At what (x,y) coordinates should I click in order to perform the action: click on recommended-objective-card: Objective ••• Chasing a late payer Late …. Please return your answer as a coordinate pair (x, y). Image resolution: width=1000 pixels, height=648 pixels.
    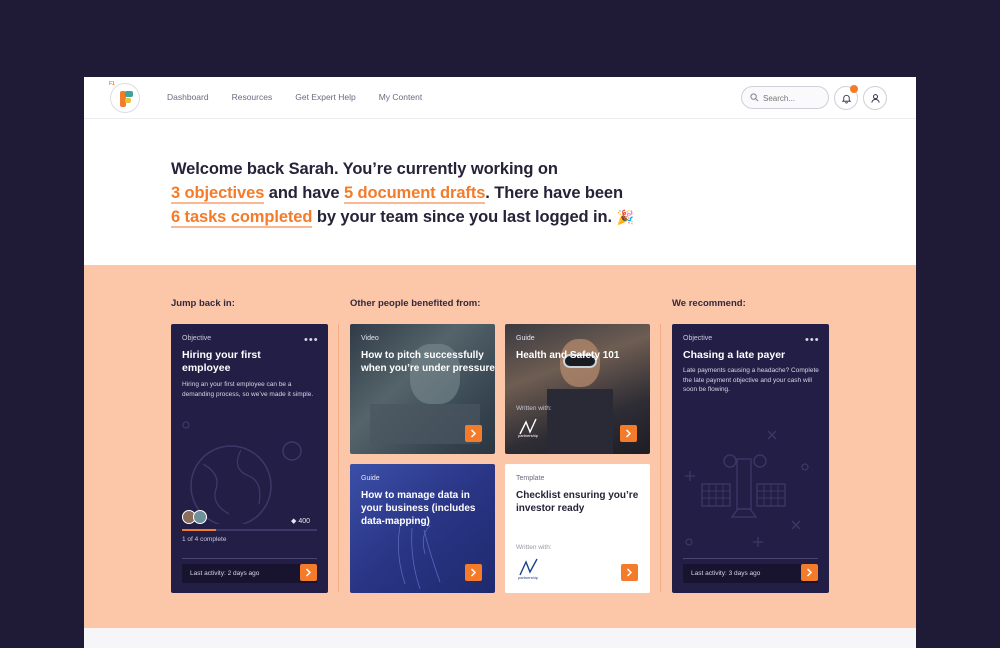
    Looking at the image, I should click on (750, 458).